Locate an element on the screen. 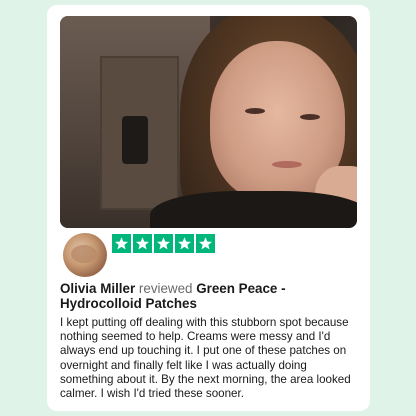 The width and height of the screenshot is (416, 416). reviewer-name: Olivia Miller is located at coordinates (98, 288).